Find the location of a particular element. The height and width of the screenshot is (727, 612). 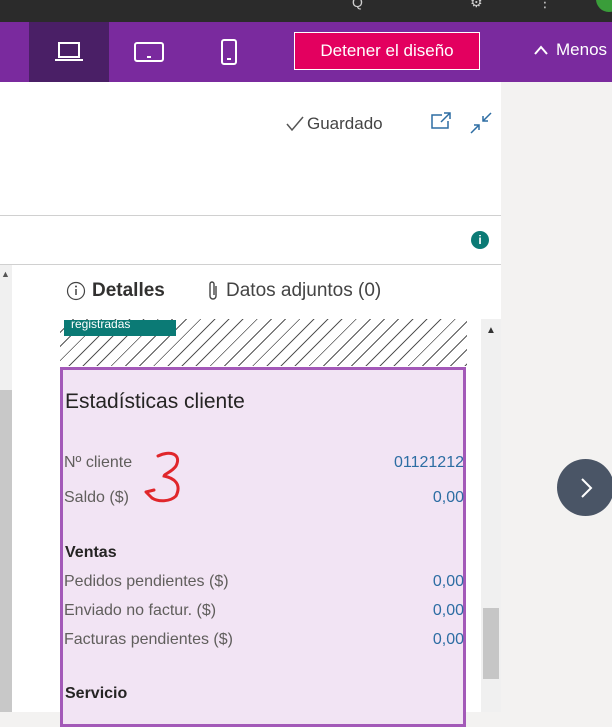

checkmark-icon is located at coordinates (295, 124).